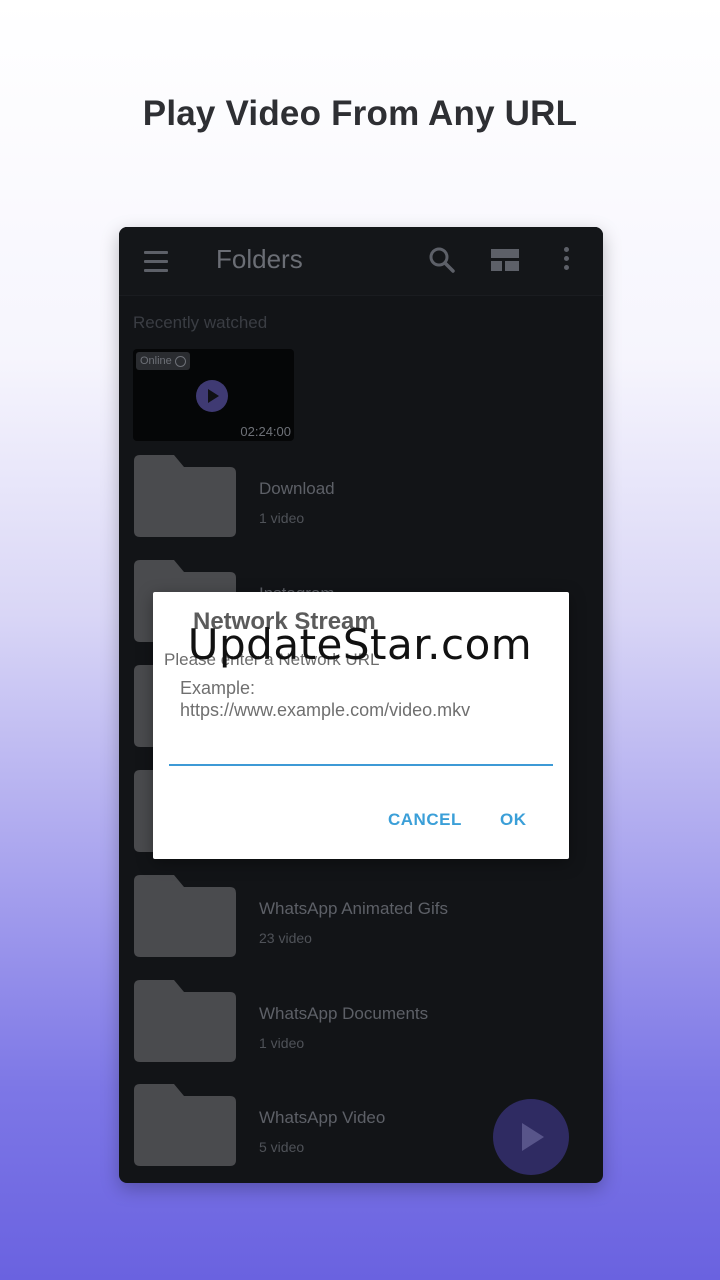 This screenshot has width=720, height=1280. What do you see at coordinates (353, 908) in the screenshot?
I see `folder-name: WhatsApp Animated Gifs` at bounding box center [353, 908].